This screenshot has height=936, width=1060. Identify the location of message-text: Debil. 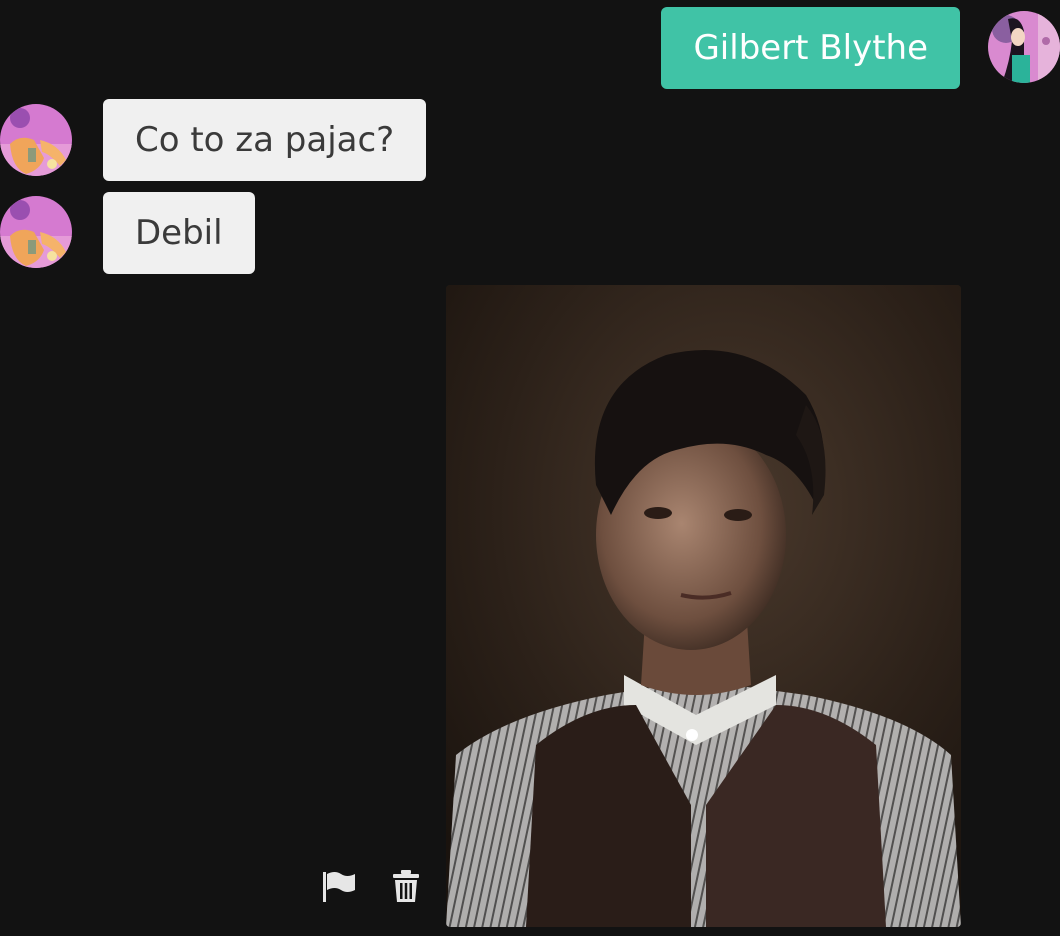
(179, 233).